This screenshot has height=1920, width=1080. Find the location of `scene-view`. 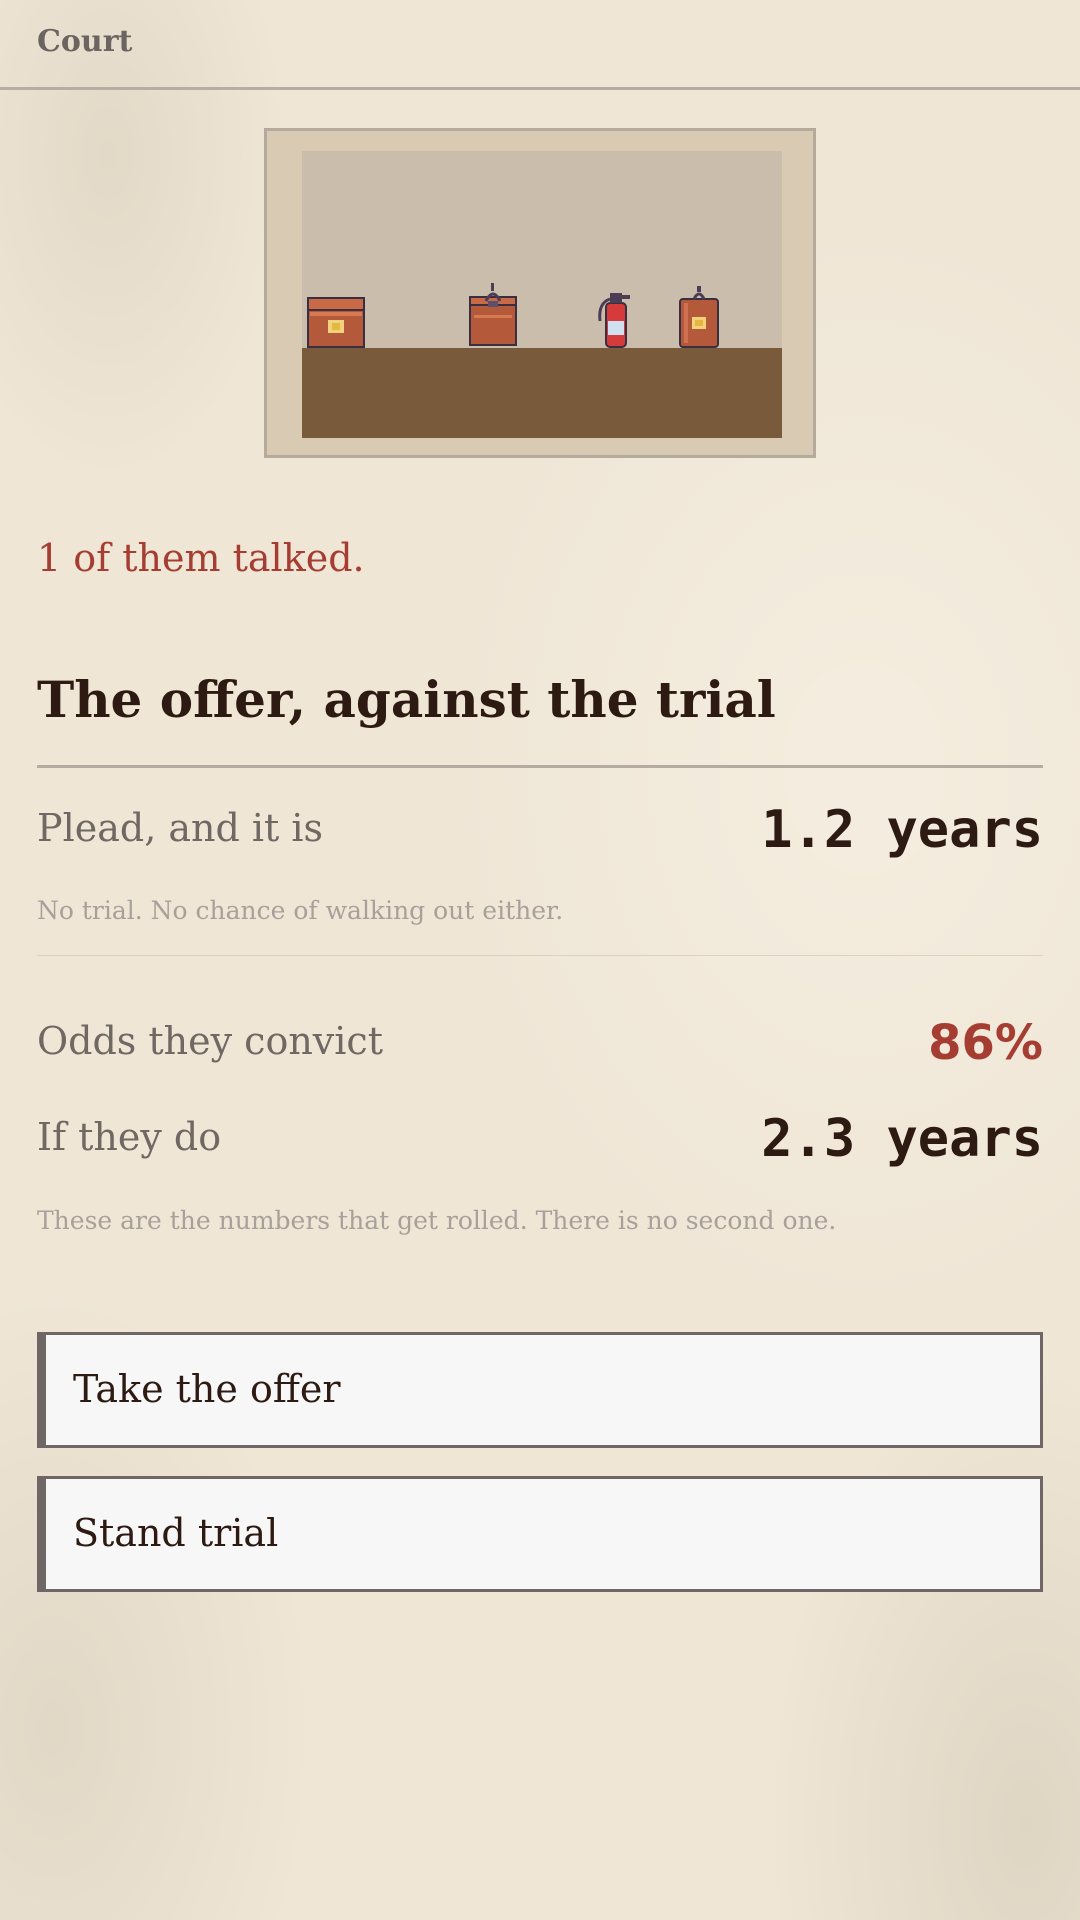

scene-view is located at coordinates (542, 294).